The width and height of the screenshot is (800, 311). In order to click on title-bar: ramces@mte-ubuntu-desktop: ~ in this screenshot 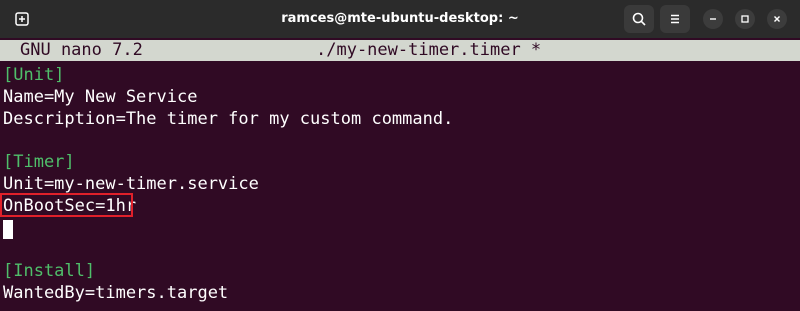, I will do `click(400, 19)`.